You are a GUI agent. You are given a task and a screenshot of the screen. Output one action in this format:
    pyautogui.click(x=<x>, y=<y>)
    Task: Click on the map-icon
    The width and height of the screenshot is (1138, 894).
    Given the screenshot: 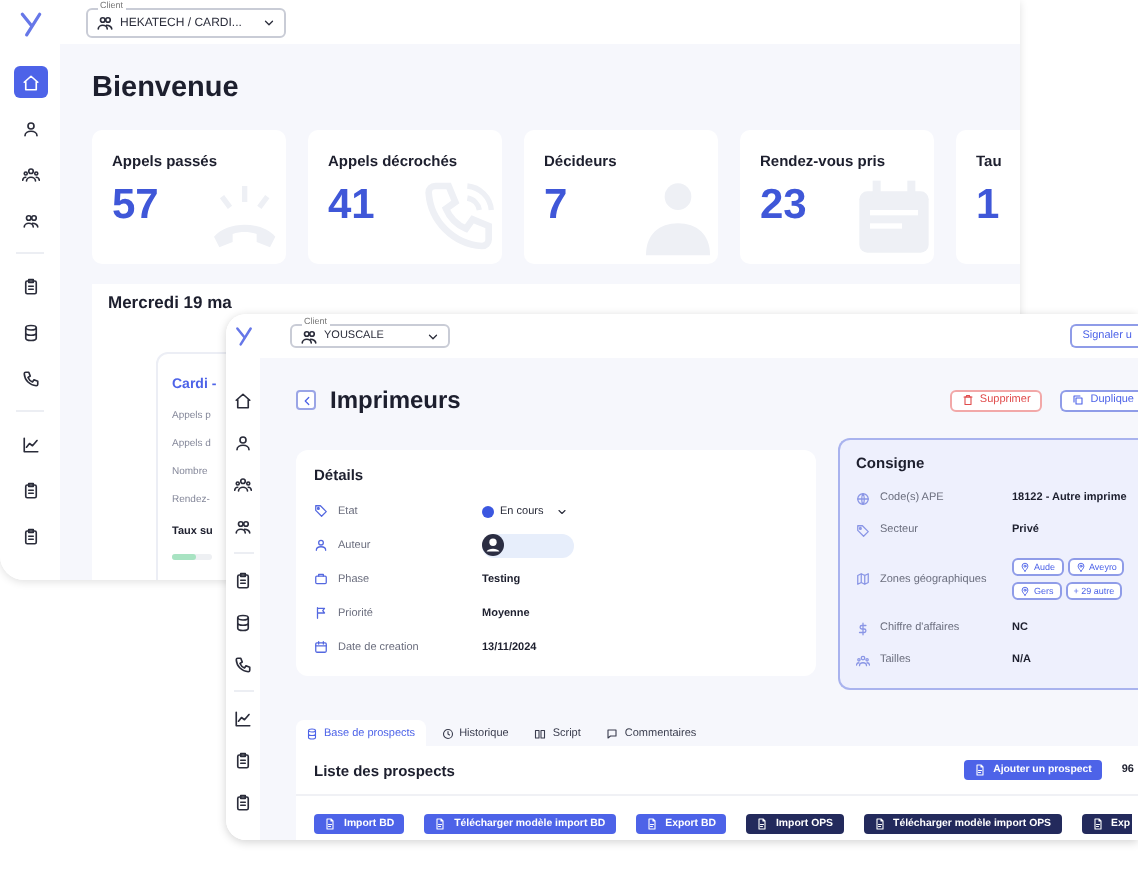 What is the action you would take?
    pyautogui.click(x=863, y=579)
    